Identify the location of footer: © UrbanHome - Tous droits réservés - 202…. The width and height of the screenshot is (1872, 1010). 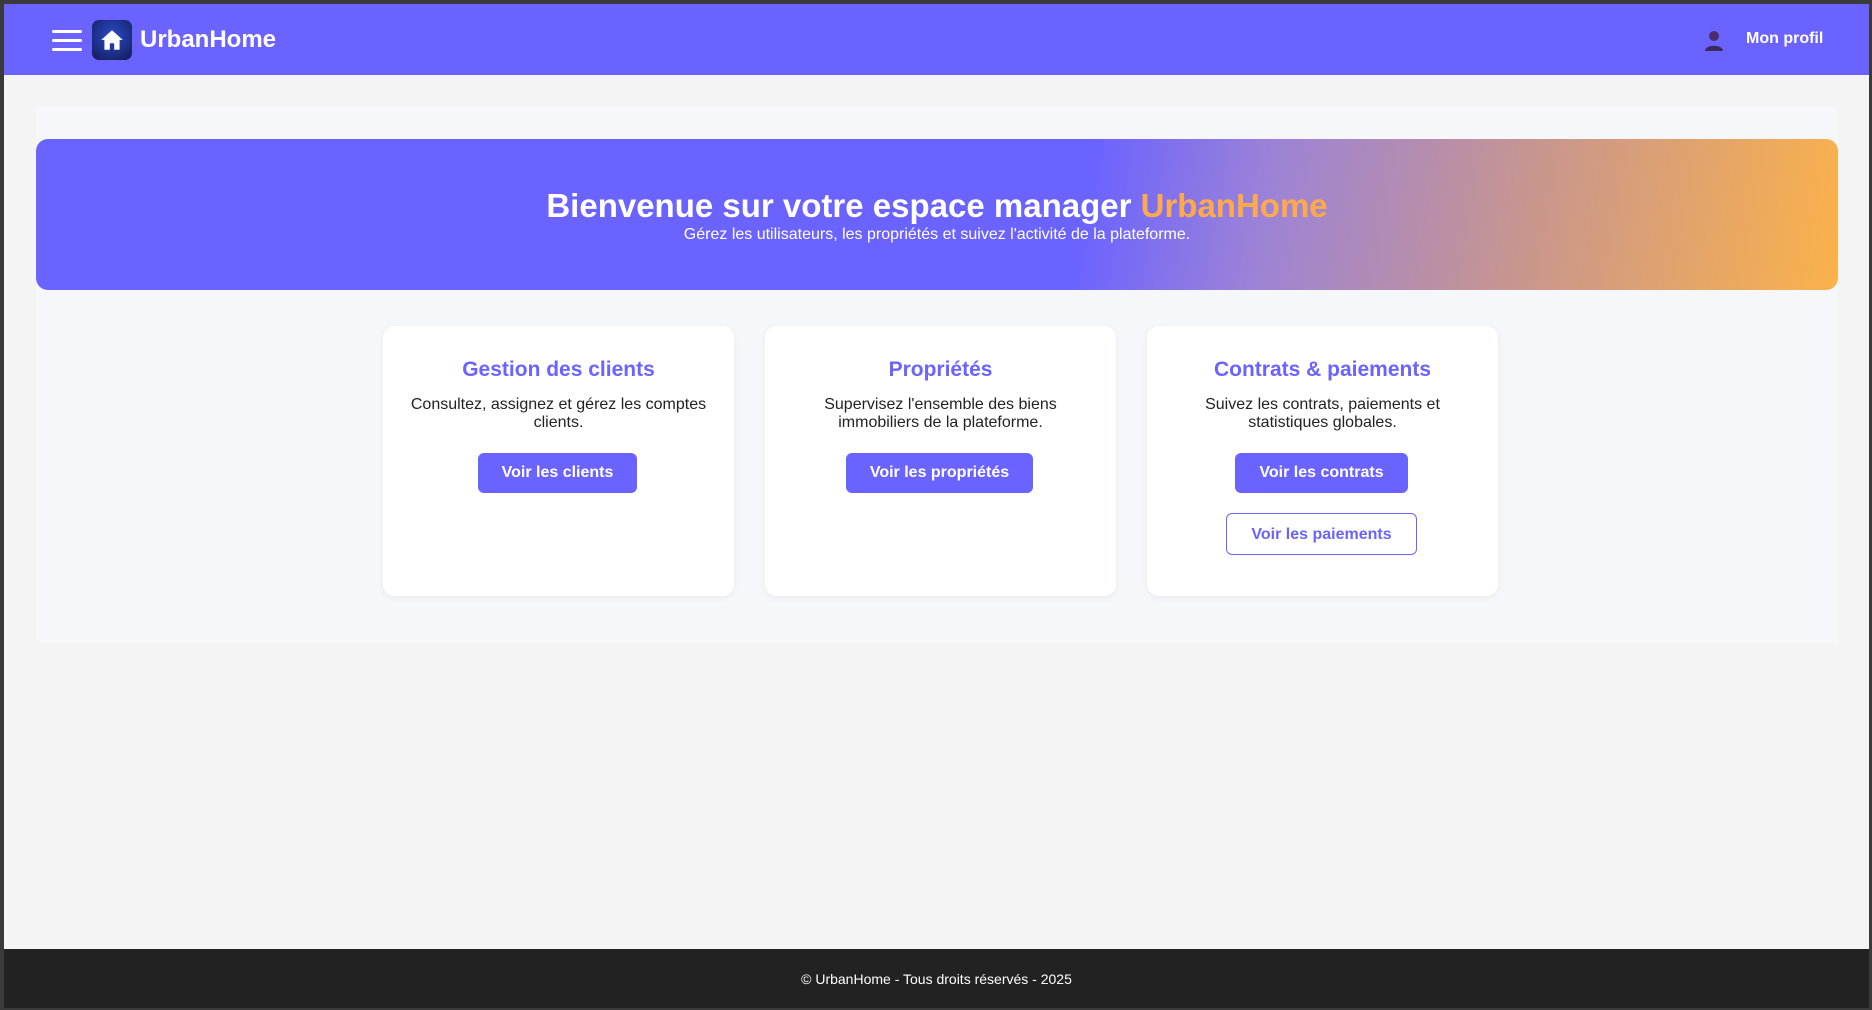
(936, 978).